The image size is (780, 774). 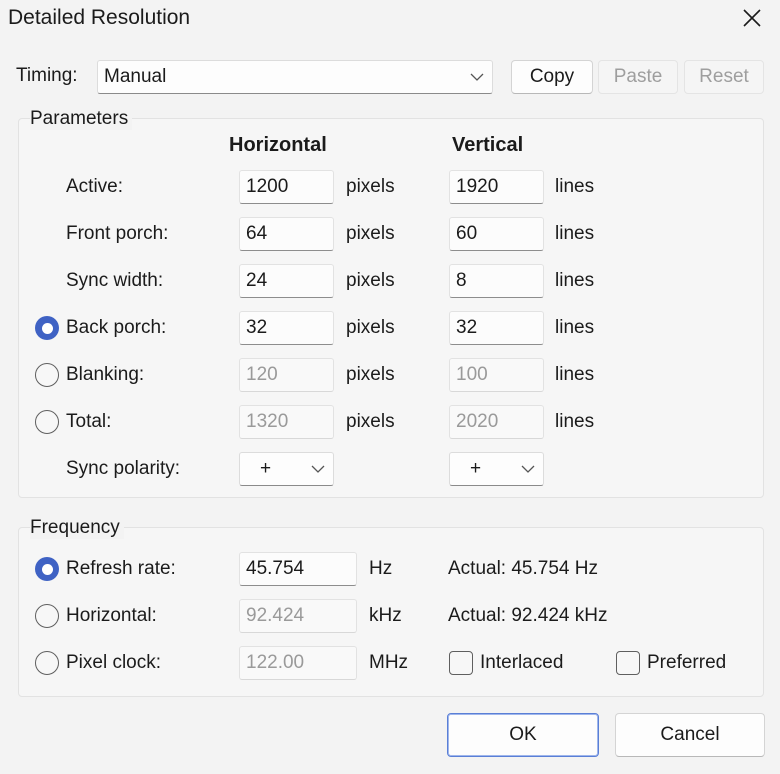 What do you see at coordinates (528, 615) in the screenshot?
I see `horizontal-frequency-actual: Actual: 92.424 kHz` at bounding box center [528, 615].